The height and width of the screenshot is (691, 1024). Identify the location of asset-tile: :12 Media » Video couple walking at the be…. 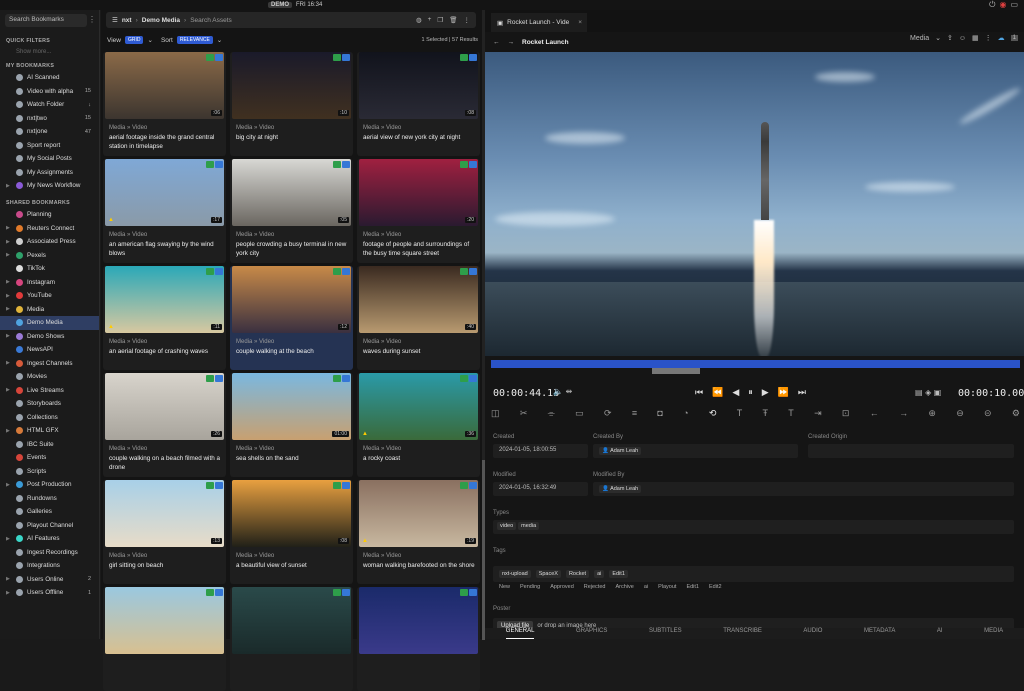
(291, 318).